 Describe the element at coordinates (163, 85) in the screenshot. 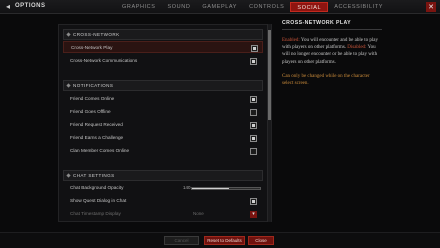

I see `section-header-notifications: NOTIFICATIONS` at that location.